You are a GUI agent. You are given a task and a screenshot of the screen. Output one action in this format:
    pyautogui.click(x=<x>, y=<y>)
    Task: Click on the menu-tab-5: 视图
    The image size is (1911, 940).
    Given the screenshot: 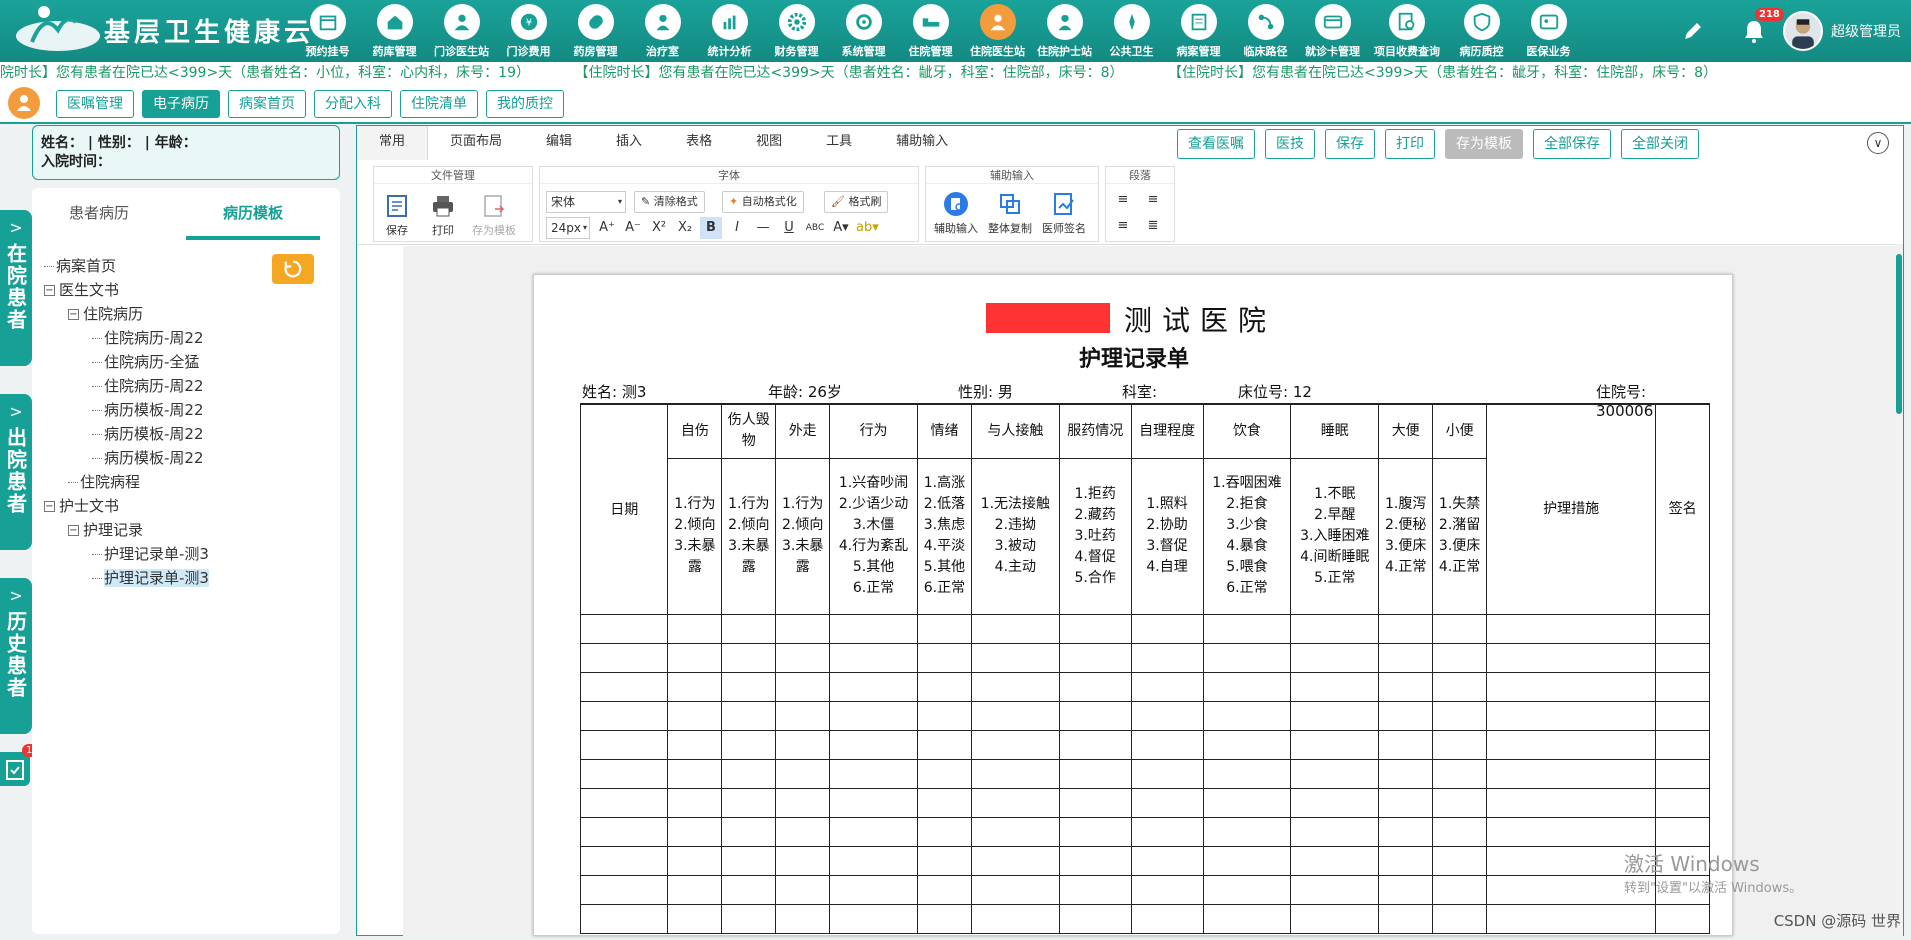 What is the action you would take?
    pyautogui.click(x=769, y=143)
    